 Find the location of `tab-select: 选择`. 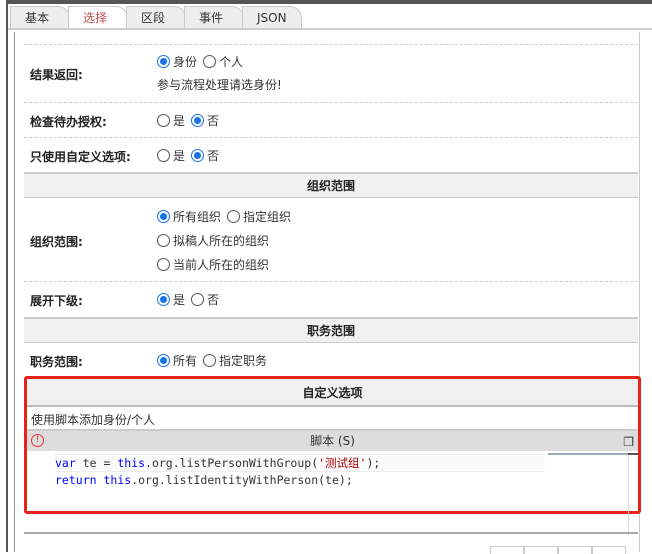

tab-select: 选择 is located at coordinates (98, 17).